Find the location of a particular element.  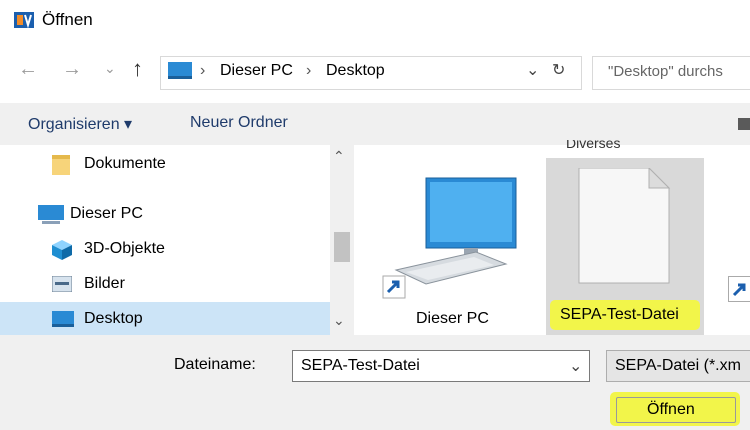

scroll-up-icon: ⌃ is located at coordinates (339, 156).